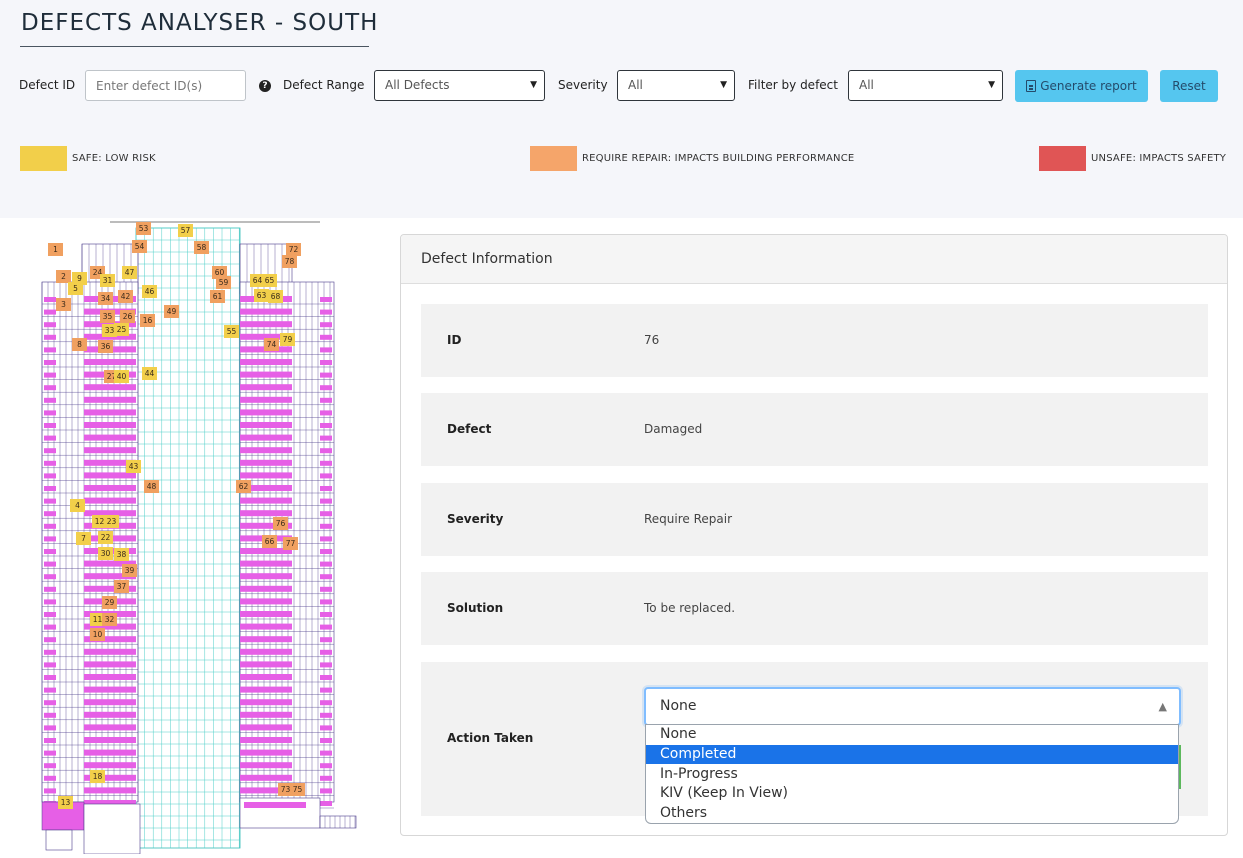  What do you see at coordinates (814, 519) in the screenshot?
I see `info-row-severity: Severity Require Repair` at bounding box center [814, 519].